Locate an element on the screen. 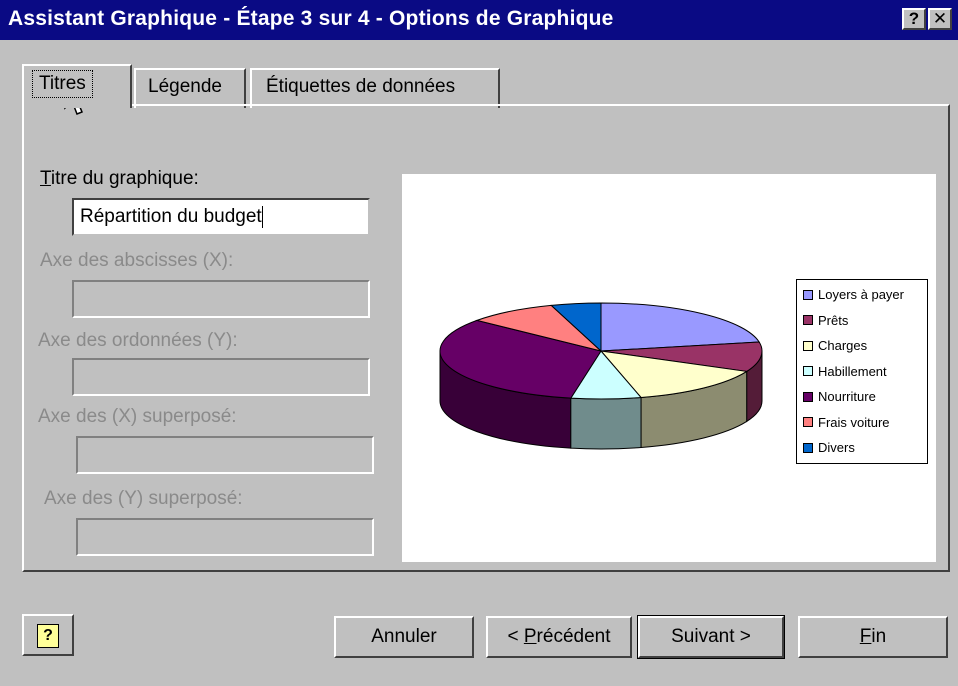 Image resolution: width=958 pixels, height=686 pixels. previous-label: < Précédent is located at coordinates (559, 636).